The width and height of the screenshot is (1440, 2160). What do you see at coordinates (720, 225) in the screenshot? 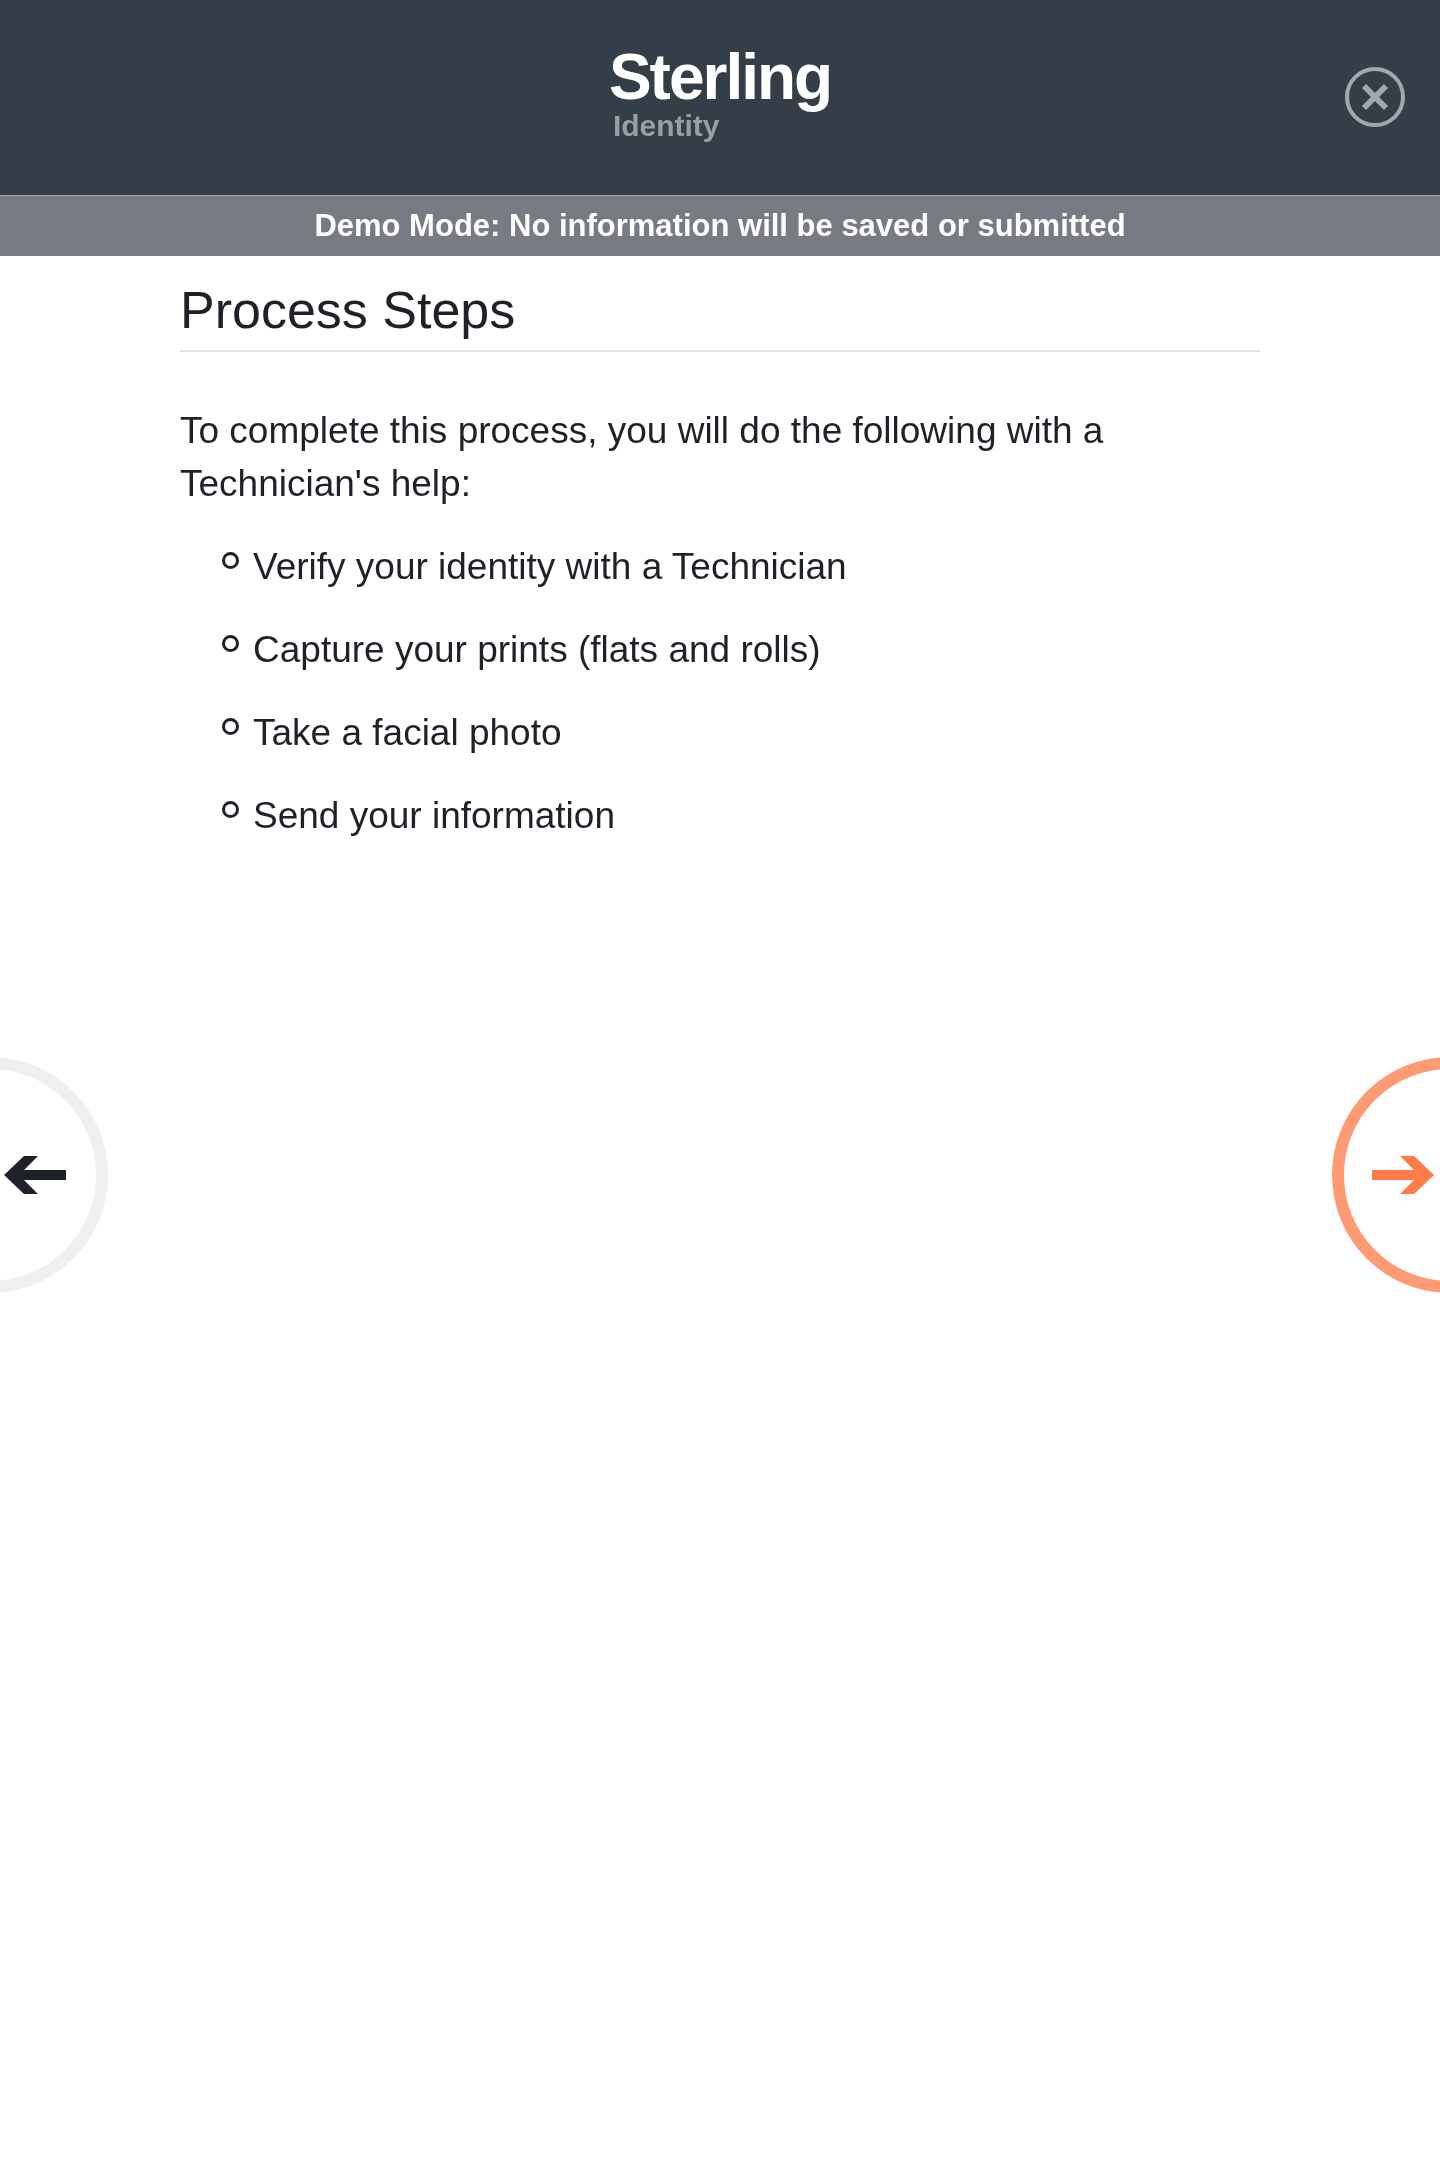
I see `demo-banner: Demo Mode: No information will be saved or submitted` at bounding box center [720, 225].